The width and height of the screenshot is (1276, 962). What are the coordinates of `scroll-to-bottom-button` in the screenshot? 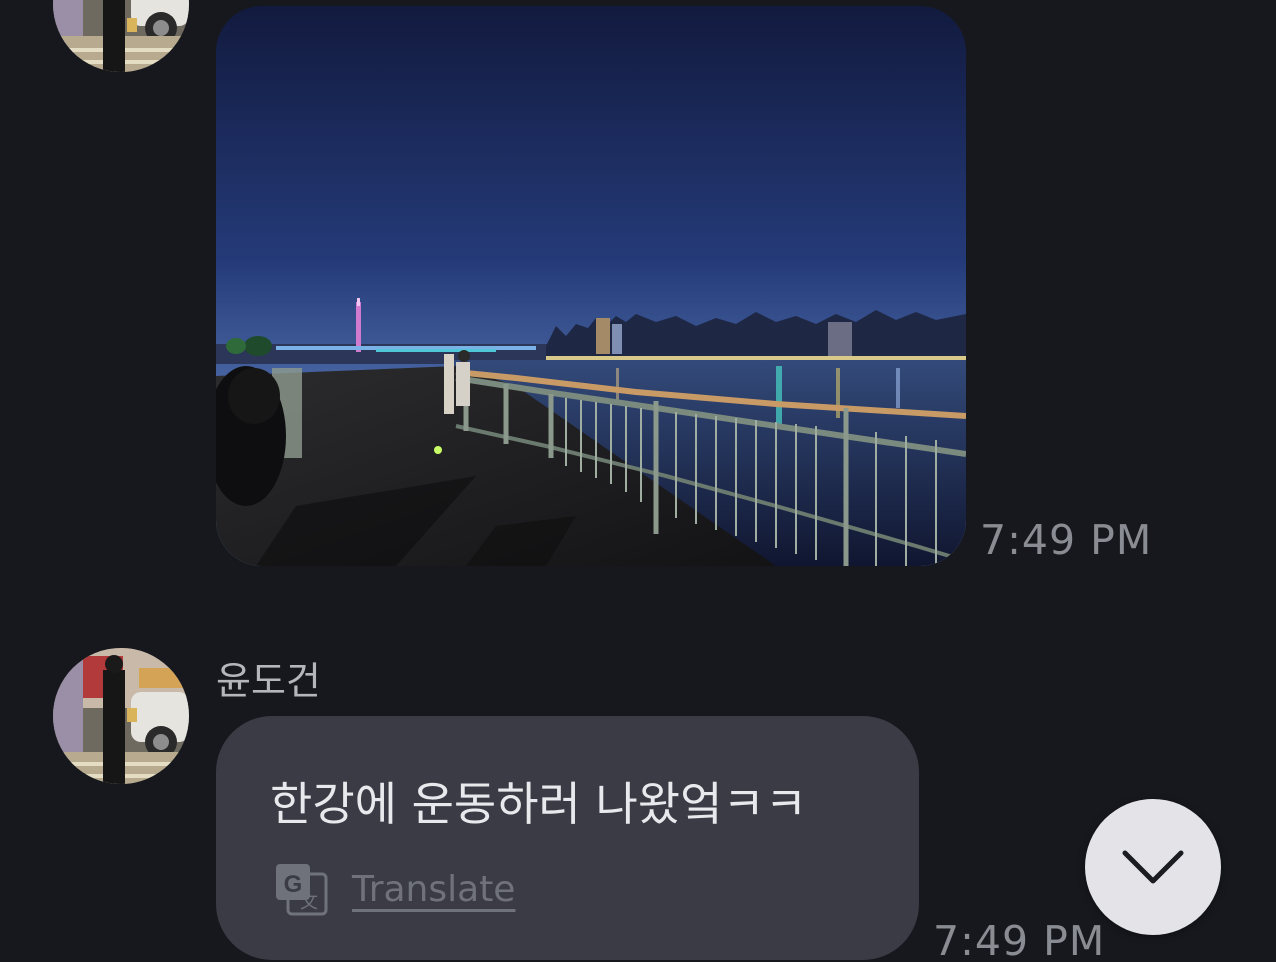 It's located at (1153, 867).